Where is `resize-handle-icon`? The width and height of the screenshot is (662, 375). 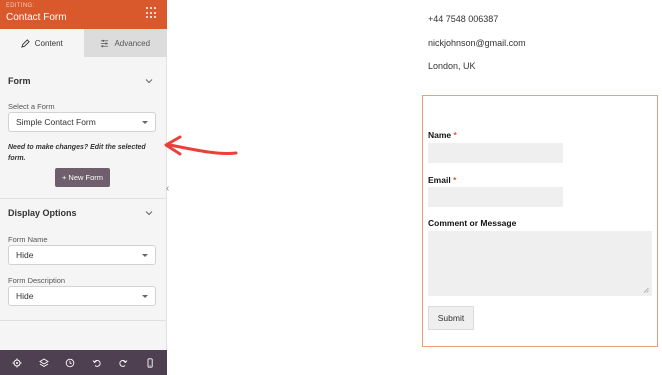
resize-handle-icon is located at coordinates (646, 290).